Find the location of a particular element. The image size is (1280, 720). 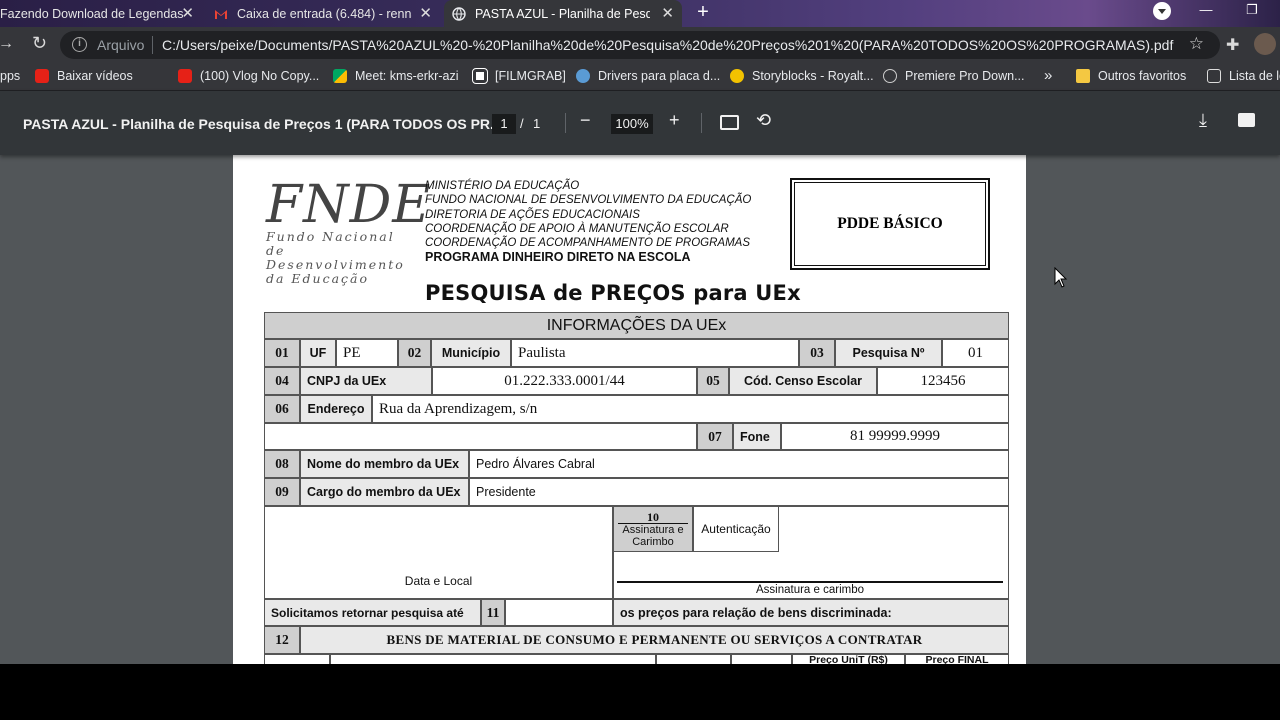

field-label-endereco: Endereço is located at coordinates (336, 409).